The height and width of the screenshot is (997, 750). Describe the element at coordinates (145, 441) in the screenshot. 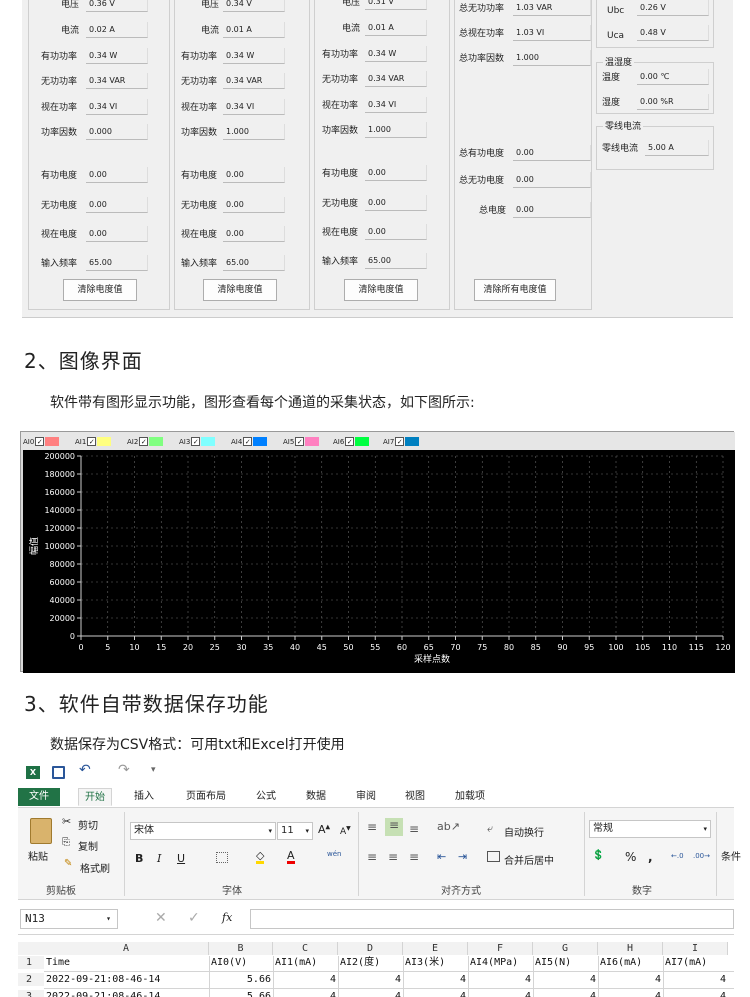

I see `legend-item-ai2: AI2 ✓` at that location.